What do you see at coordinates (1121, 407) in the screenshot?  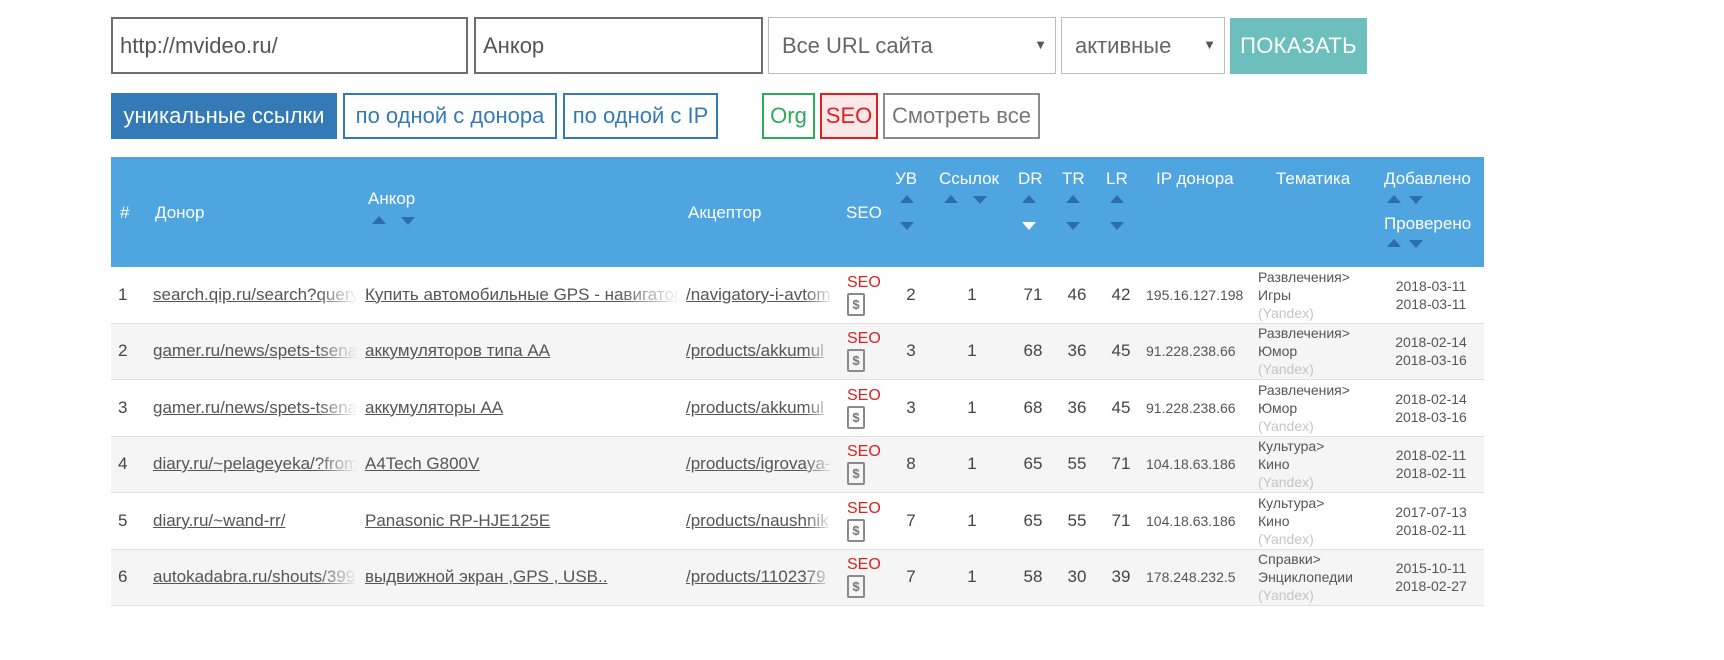 I see `lr-value: 45` at bounding box center [1121, 407].